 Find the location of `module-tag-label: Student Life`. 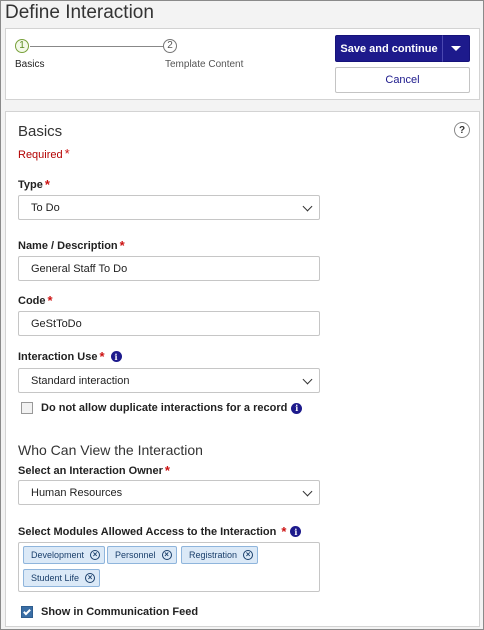

module-tag-label: Student Life is located at coordinates (55, 578).